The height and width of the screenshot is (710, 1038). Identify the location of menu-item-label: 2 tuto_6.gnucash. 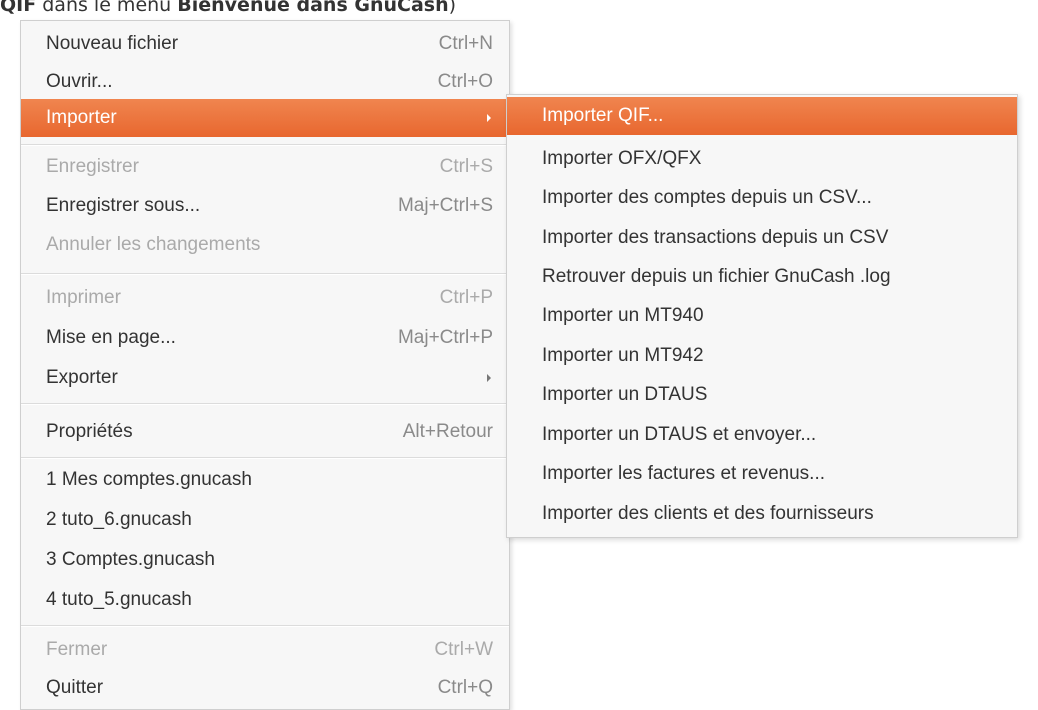
(119, 519).